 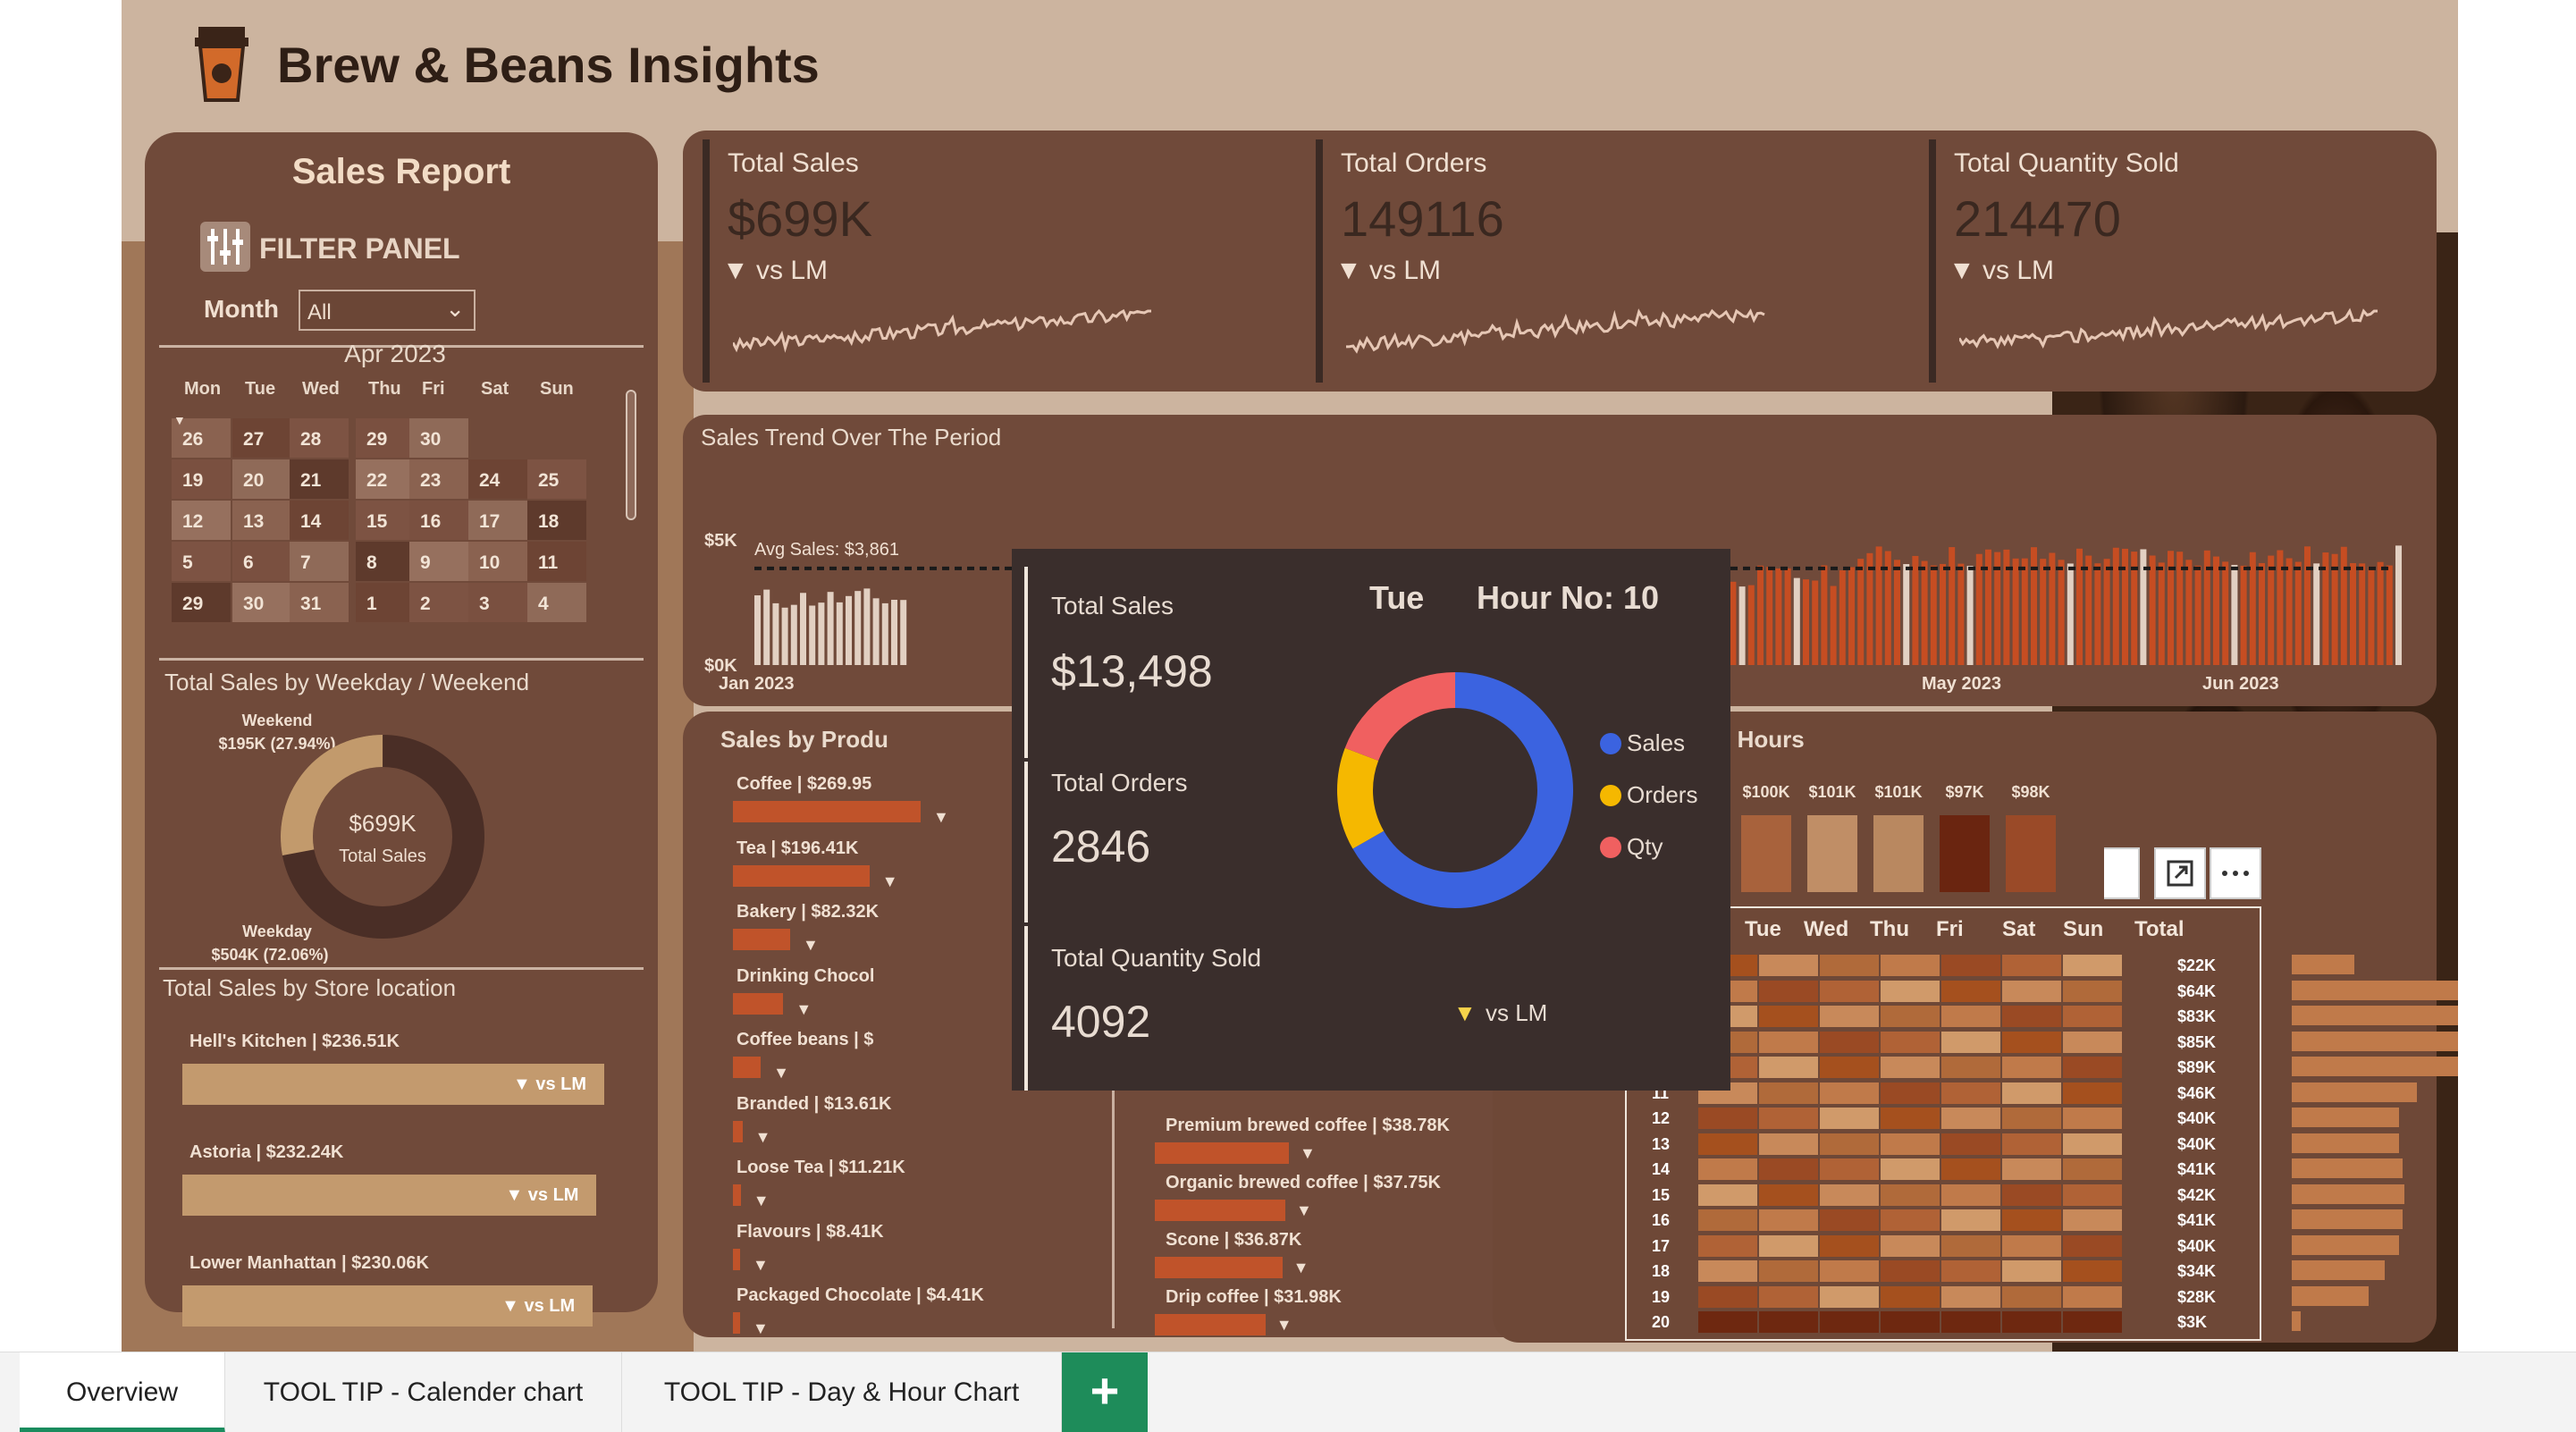 What do you see at coordinates (320, 438) in the screenshot?
I see `calendar-day: 28` at bounding box center [320, 438].